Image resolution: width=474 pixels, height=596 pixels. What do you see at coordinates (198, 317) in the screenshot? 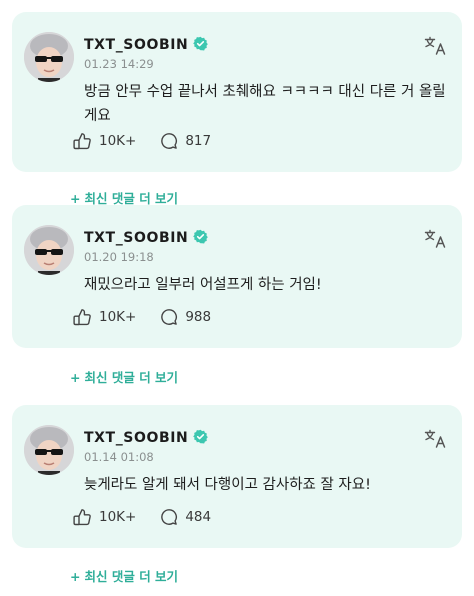
I see `comment-count: 988` at bounding box center [198, 317].